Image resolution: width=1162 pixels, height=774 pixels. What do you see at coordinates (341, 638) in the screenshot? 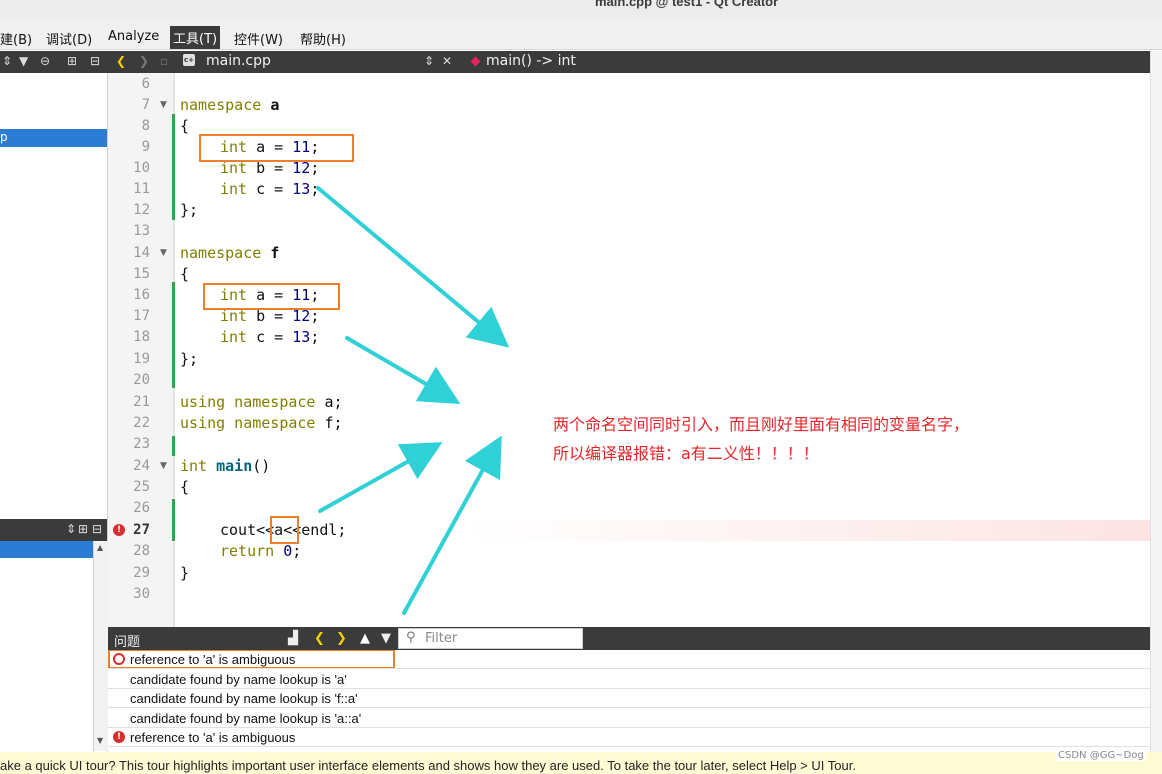
I see `next-issue-icon: ❯` at bounding box center [341, 638].